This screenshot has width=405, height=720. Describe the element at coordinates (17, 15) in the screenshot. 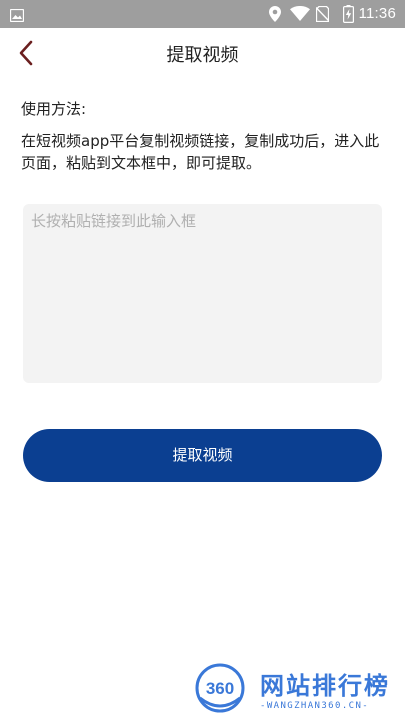

I see `image-icon` at that location.